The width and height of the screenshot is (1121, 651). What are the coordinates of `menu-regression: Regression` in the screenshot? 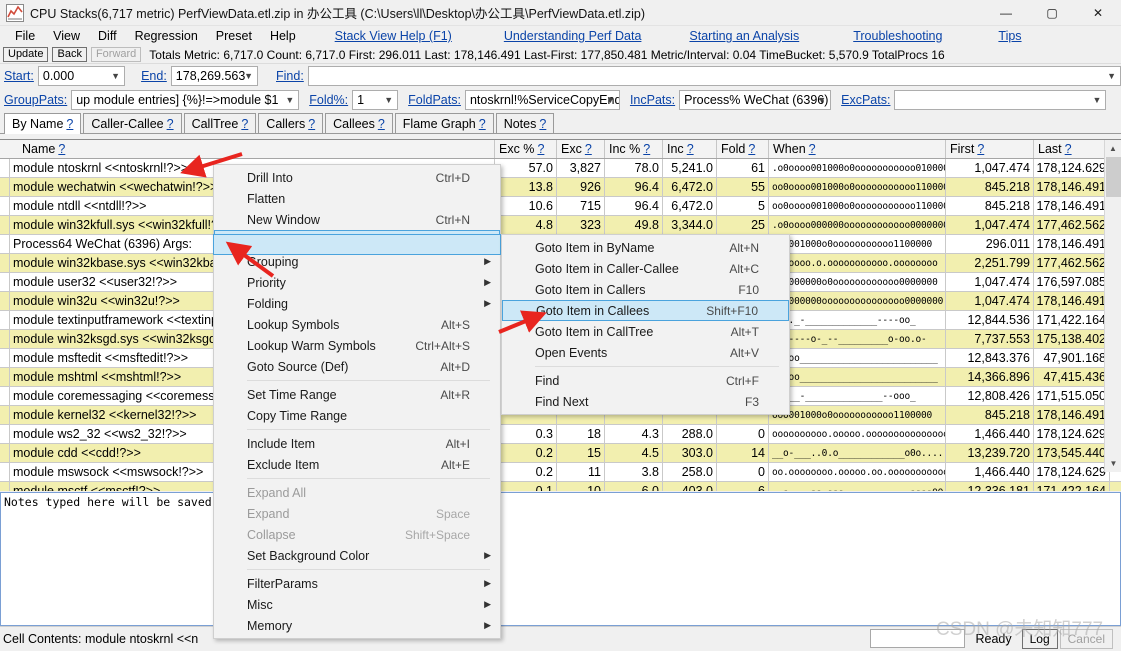 It's located at (166, 36).